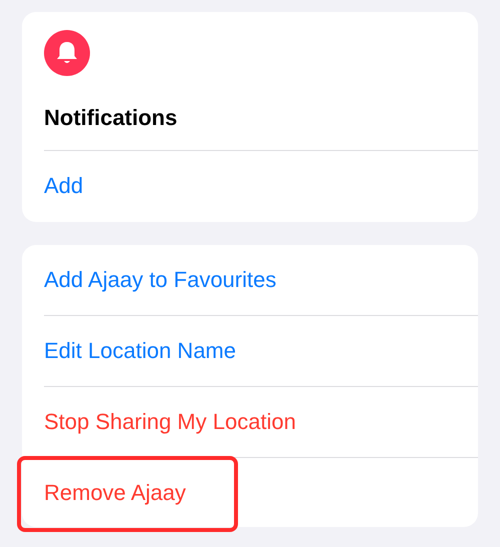 The image size is (500, 547). What do you see at coordinates (140, 351) in the screenshot?
I see `action-button: Edit Location Name` at bounding box center [140, 351].